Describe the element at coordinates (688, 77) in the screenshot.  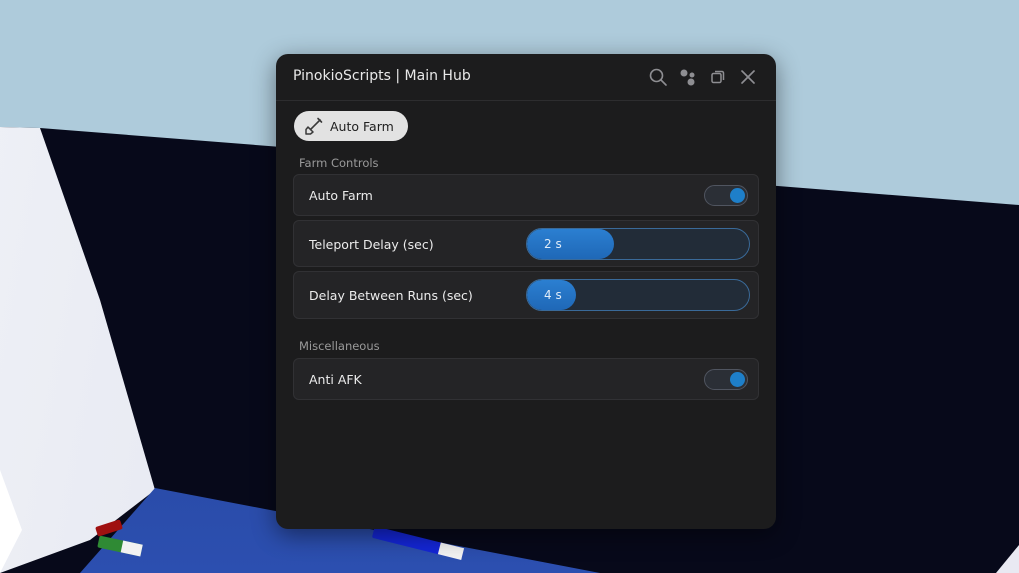
I see `theme-icon` at that location.